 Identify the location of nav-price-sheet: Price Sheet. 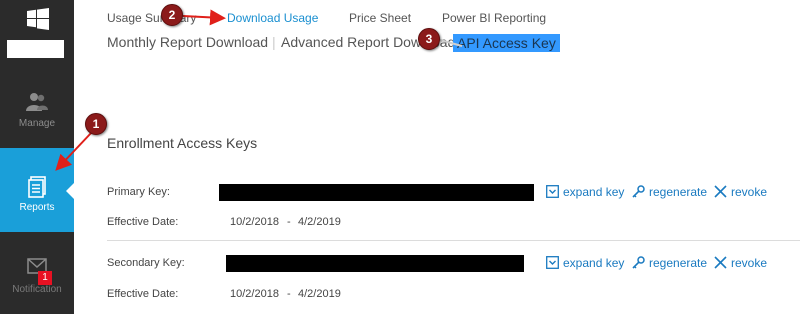
(380, 18).